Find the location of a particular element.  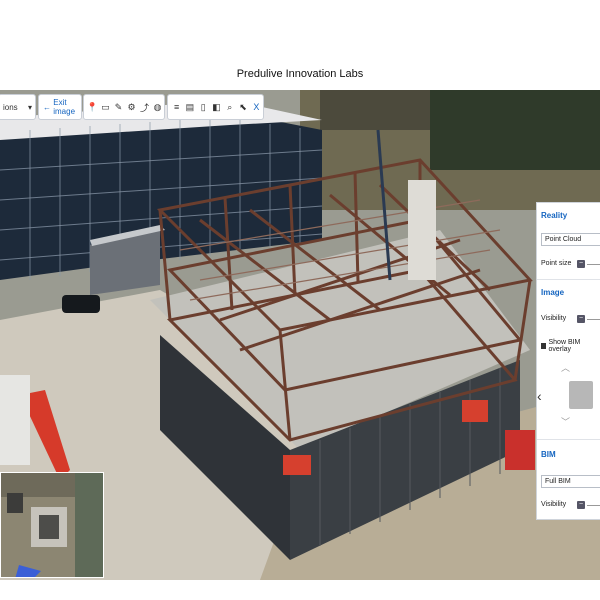

layers-icon: ▤ is located at coordinates (189, 107).